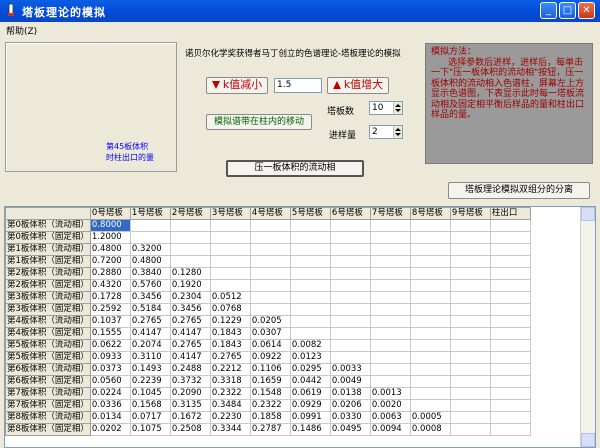 Image resolution: width=600 pixels, height=448 pixels. Describe the element at coordinates (190, 309) in the screenshot. I see `table-cell: 0.3456` at that location.